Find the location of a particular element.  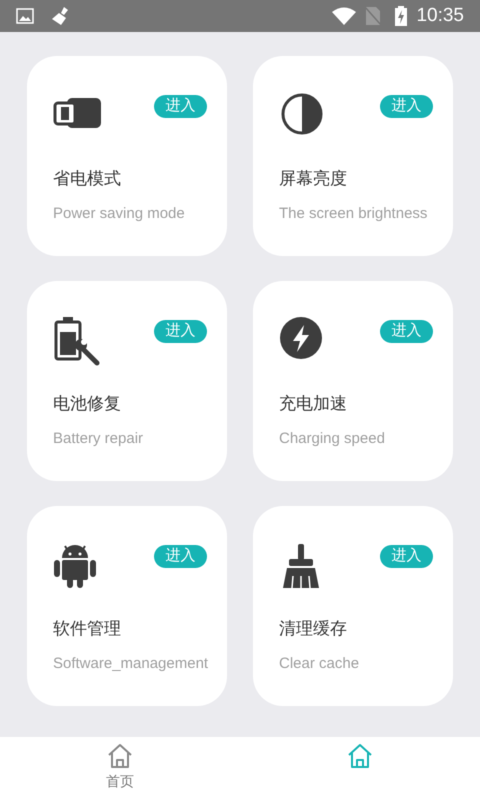

no-sim-icon is located at coordinates (373, 16).